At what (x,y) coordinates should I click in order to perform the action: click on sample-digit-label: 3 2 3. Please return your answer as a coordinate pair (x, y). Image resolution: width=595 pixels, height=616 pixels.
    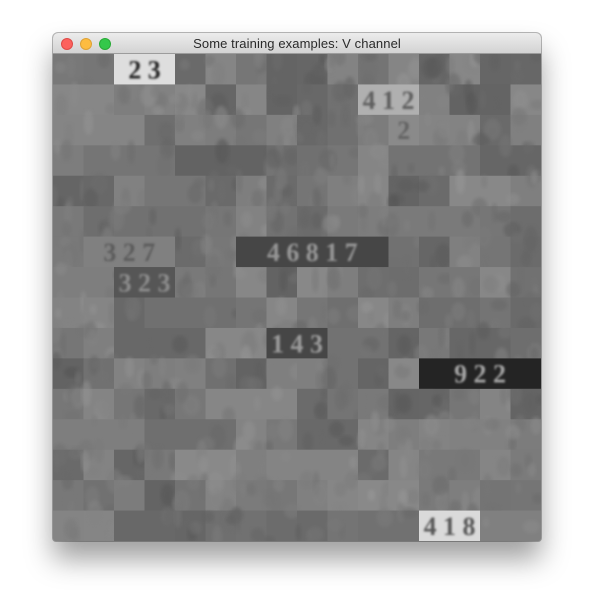
    Looking at the image, I should click on (145, 282).